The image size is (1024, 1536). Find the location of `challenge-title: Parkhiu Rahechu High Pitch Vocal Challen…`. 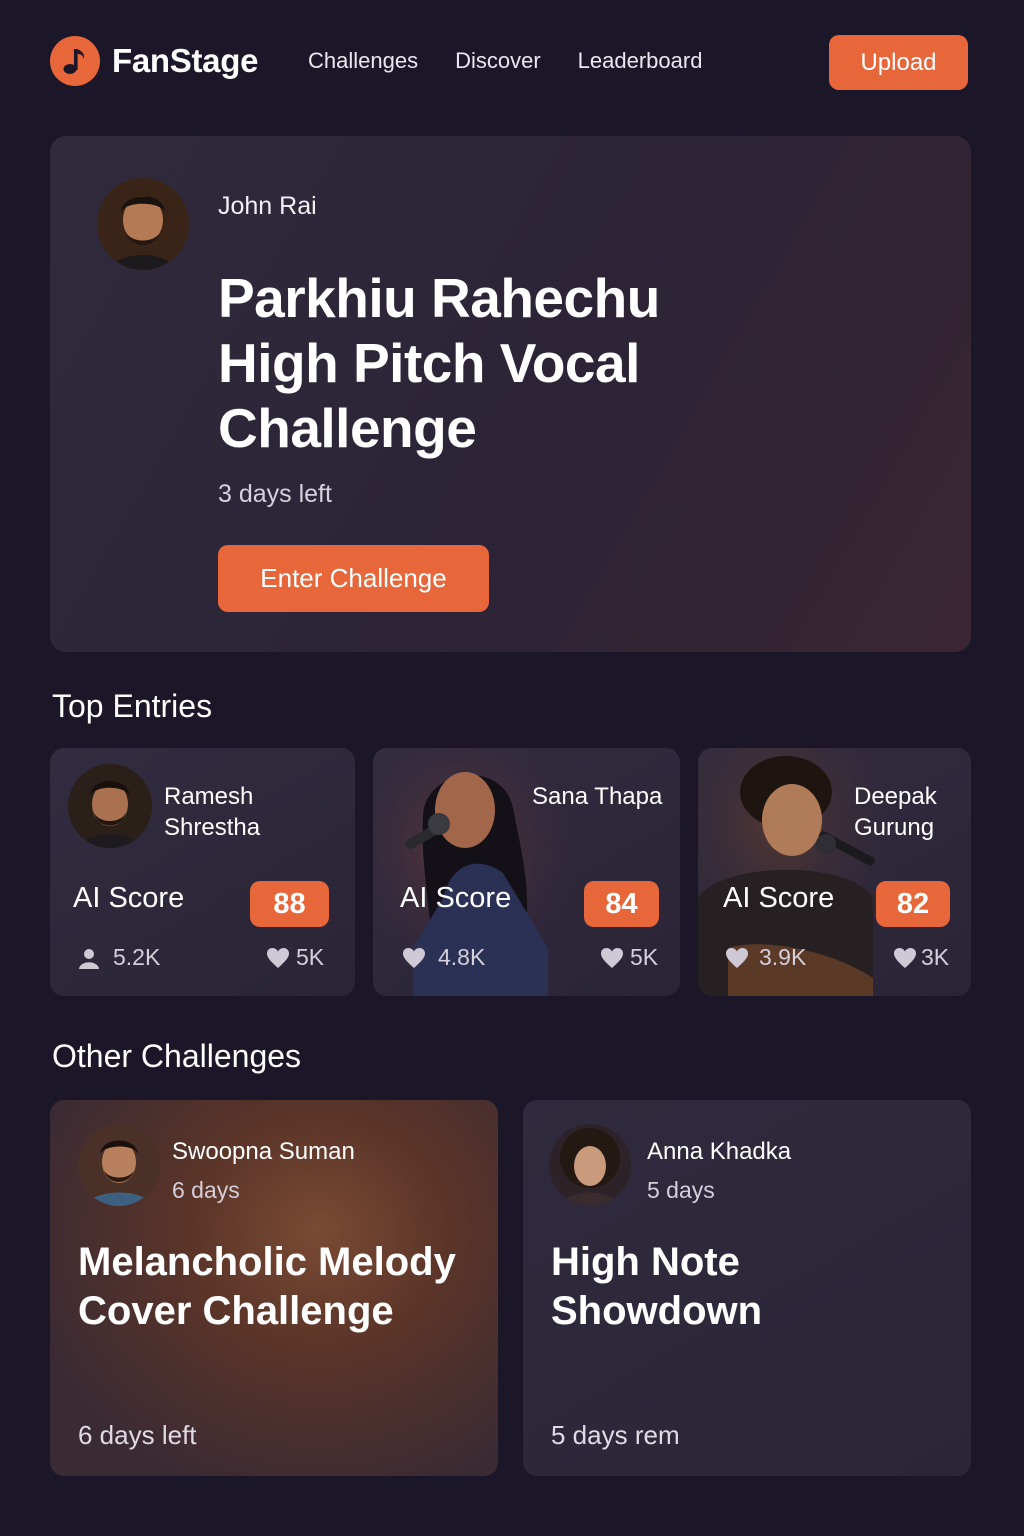

challenge-title: Parkhiu Rahechu High Pitch Vocal Challen… is located at coordinates (439, 363).